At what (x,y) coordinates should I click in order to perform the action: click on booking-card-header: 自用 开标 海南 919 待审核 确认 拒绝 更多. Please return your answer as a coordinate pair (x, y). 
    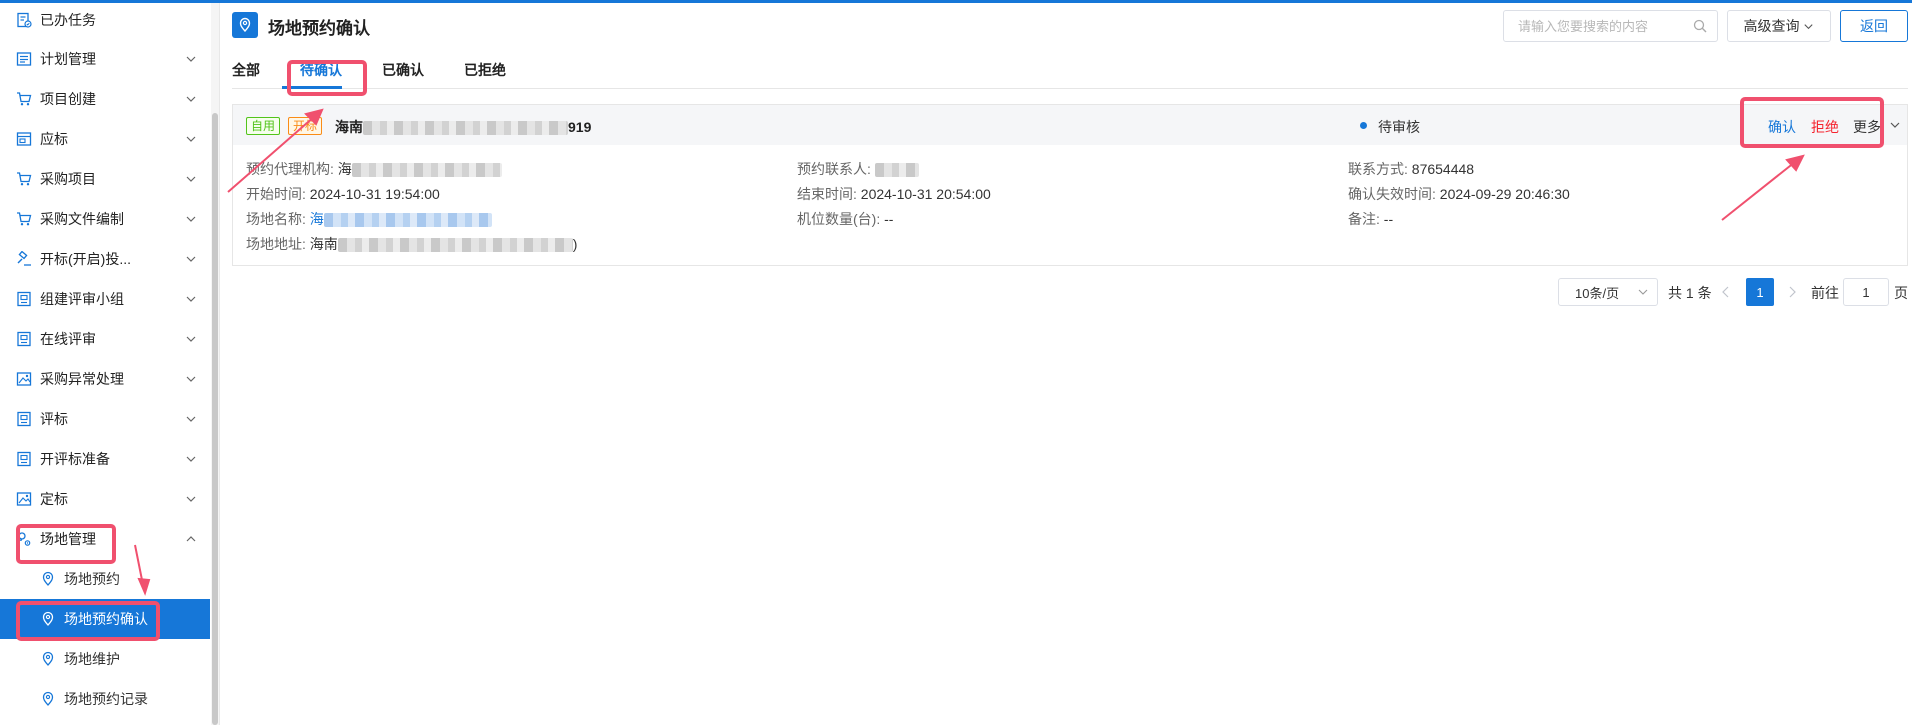
    Looking at the image, I should click on (1070, 125).